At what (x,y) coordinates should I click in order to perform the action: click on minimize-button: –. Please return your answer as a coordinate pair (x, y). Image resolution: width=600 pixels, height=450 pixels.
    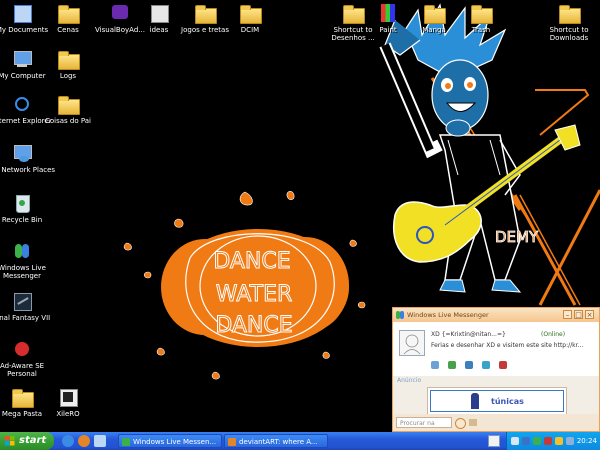
    Looking at the image, I should click on (567, 314).